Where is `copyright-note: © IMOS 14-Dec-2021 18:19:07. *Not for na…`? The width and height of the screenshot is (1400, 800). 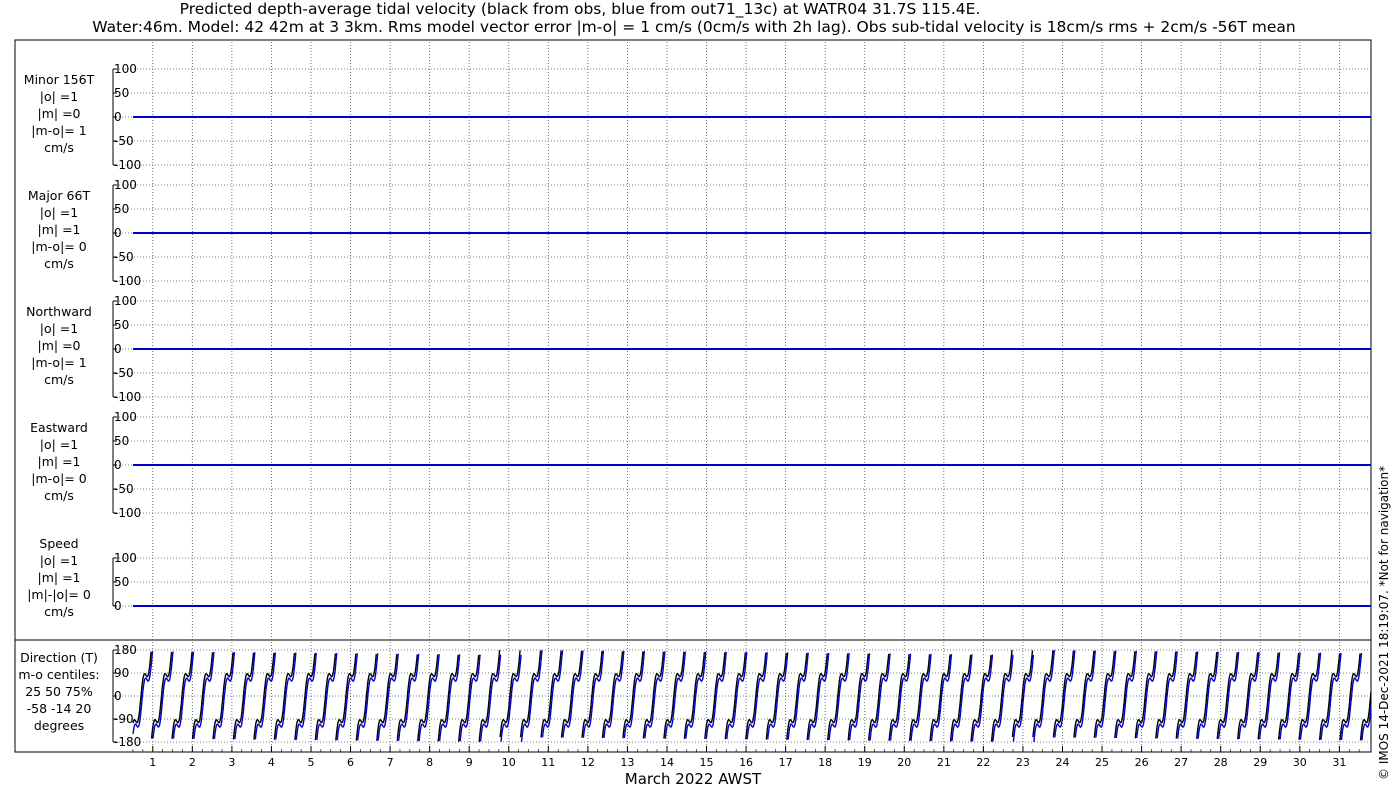
copyright-note: © IMOS 14-Dec-2021 18:19:07. *Not for na… is located at coordinates (1384, 623).